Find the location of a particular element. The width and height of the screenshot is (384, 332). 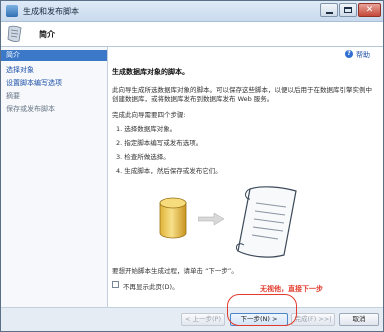

dont-show-again-label: 不再显示此页(D)。 is located at coordinates (151, 286).